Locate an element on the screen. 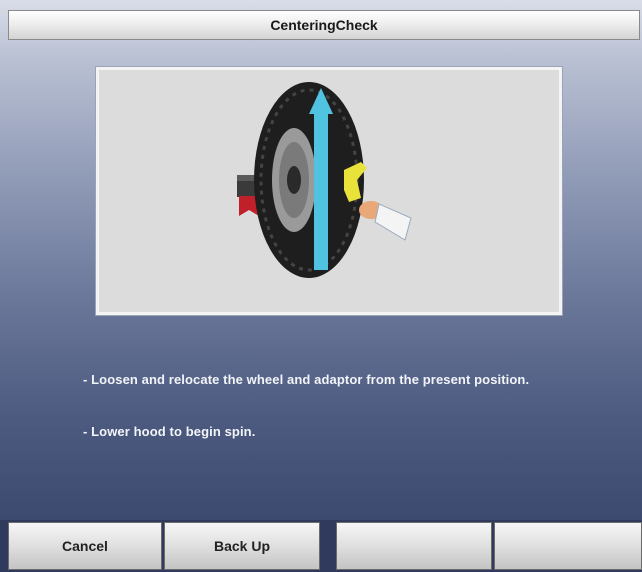 This screenshot has width=642, height=572. title-bar: CenteringCheck is located at coordinates (324, 25).